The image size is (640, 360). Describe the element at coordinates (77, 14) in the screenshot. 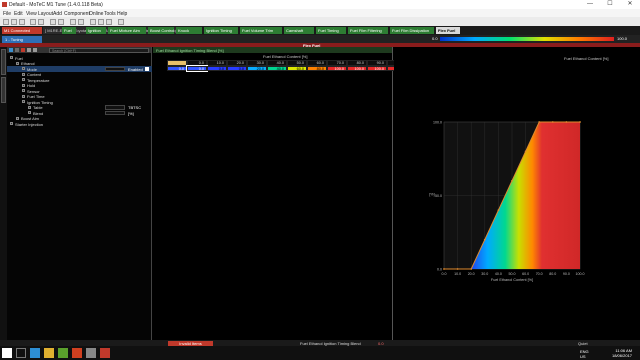

I see `menu-component: Component` at that location.